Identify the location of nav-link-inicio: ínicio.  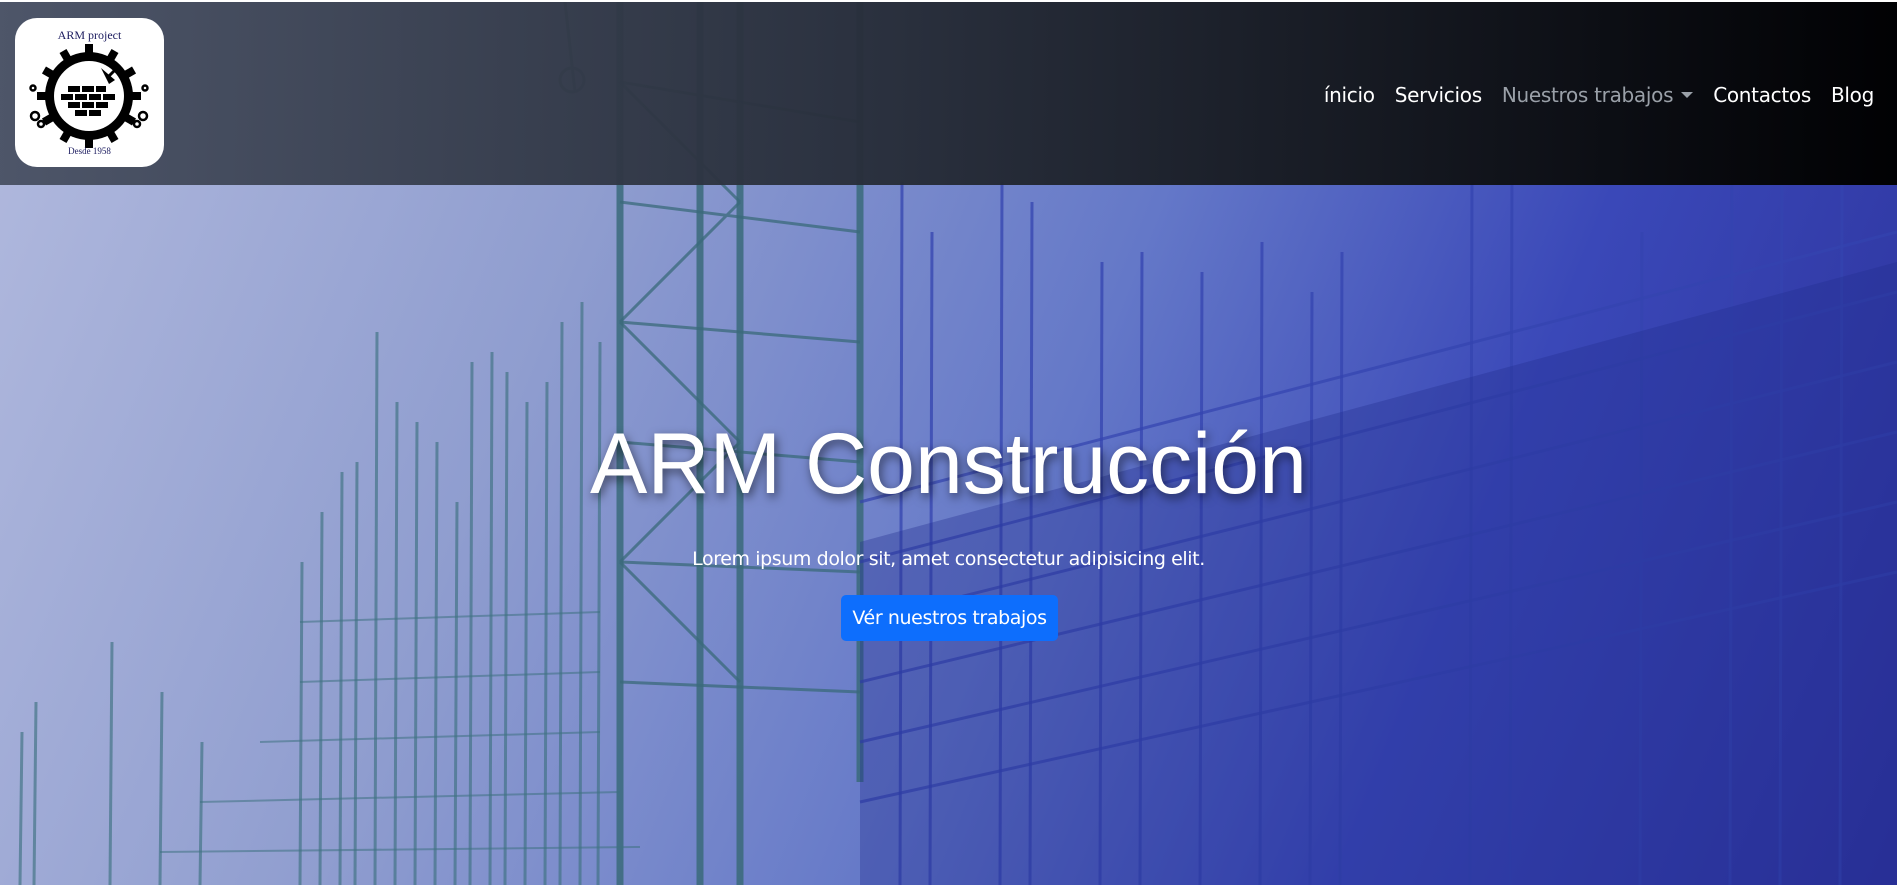
(1349, 95).